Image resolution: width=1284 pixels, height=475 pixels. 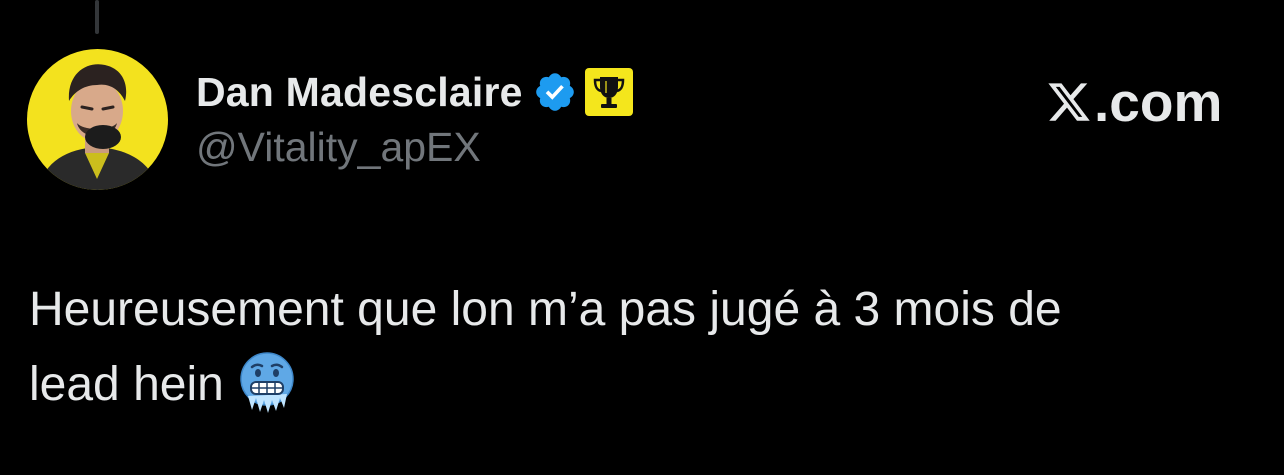 I want to click on avatar, so click(x=97, y=119).